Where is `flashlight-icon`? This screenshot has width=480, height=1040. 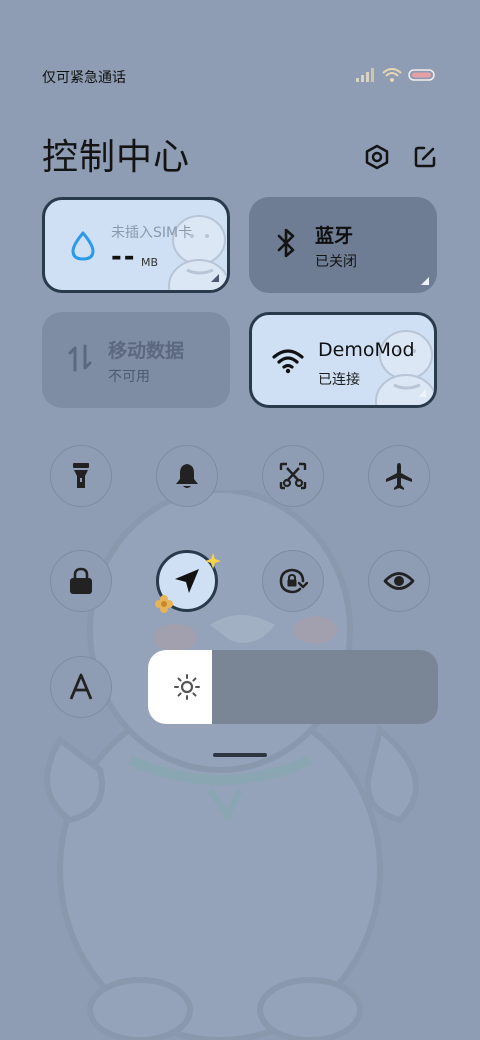
flashlight-icon is located at coordinates (81, 475).